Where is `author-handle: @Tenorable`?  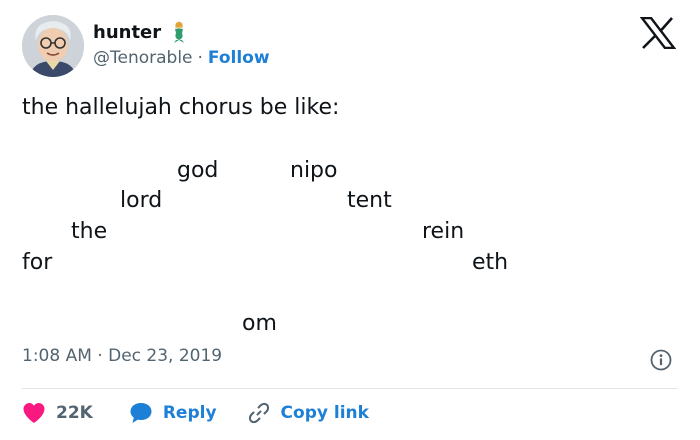 author-handle: @Tenorable is located at coordinates (143, 58).